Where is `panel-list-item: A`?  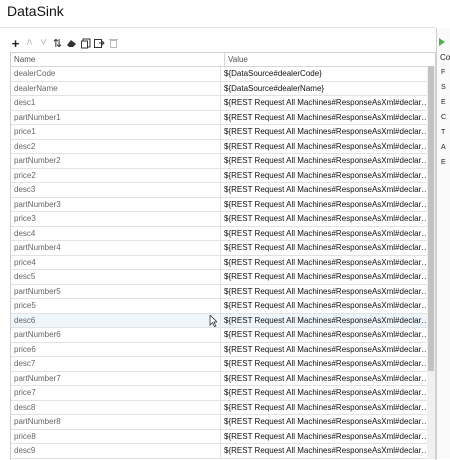
panel-list-item: A is located at coordinates (443, 147).